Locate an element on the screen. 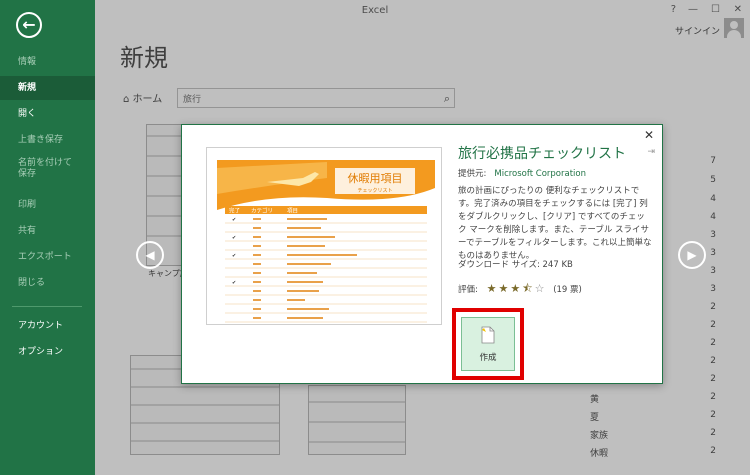 This screenshot has width=750, height=475. star-empty-icon: ☆ is located at coordinates (539, 288).